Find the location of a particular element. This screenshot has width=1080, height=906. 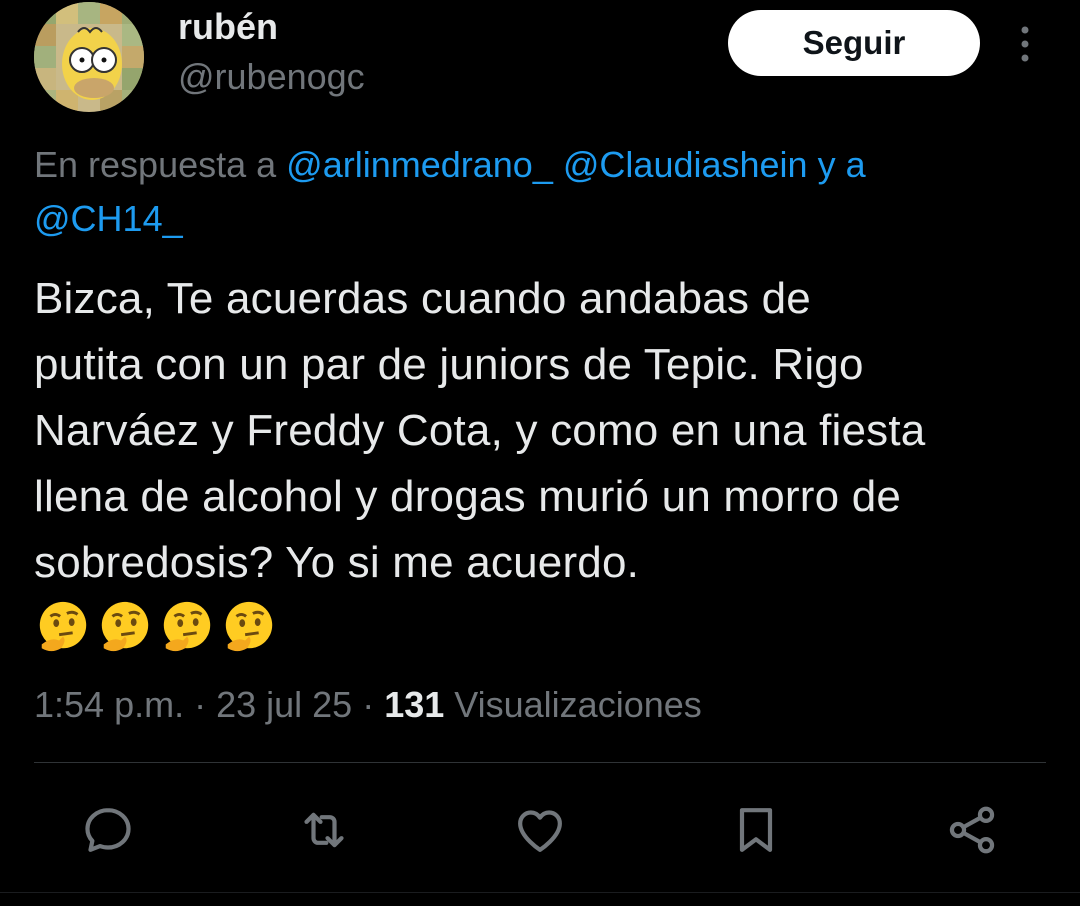

tweet-date: 23 jul 25 is located at coordinates (284, 704).